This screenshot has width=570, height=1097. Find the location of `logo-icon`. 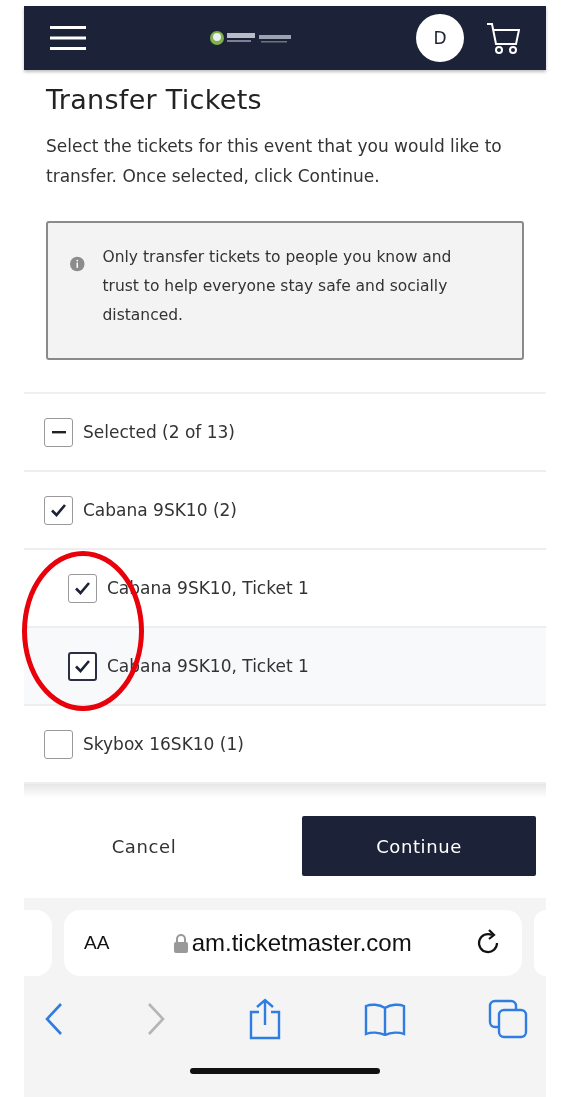

logo-icon is located at coordinates (251, 38).